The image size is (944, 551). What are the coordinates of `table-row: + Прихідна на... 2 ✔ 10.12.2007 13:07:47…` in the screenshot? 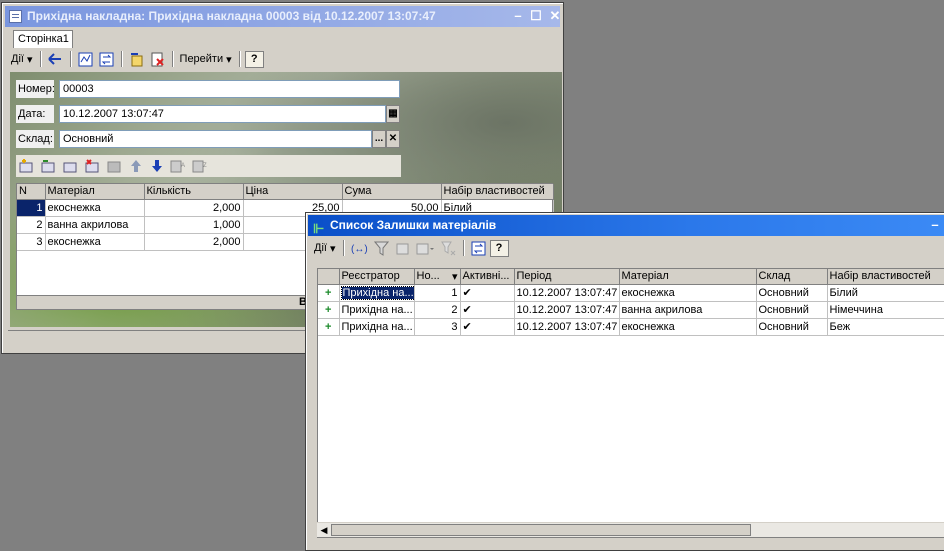 It's located at (631, 310).